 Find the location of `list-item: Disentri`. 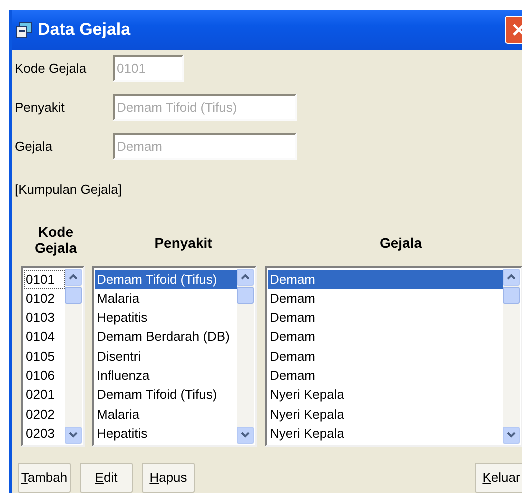

list-item: Disentri is located at coordinates (166, 356).